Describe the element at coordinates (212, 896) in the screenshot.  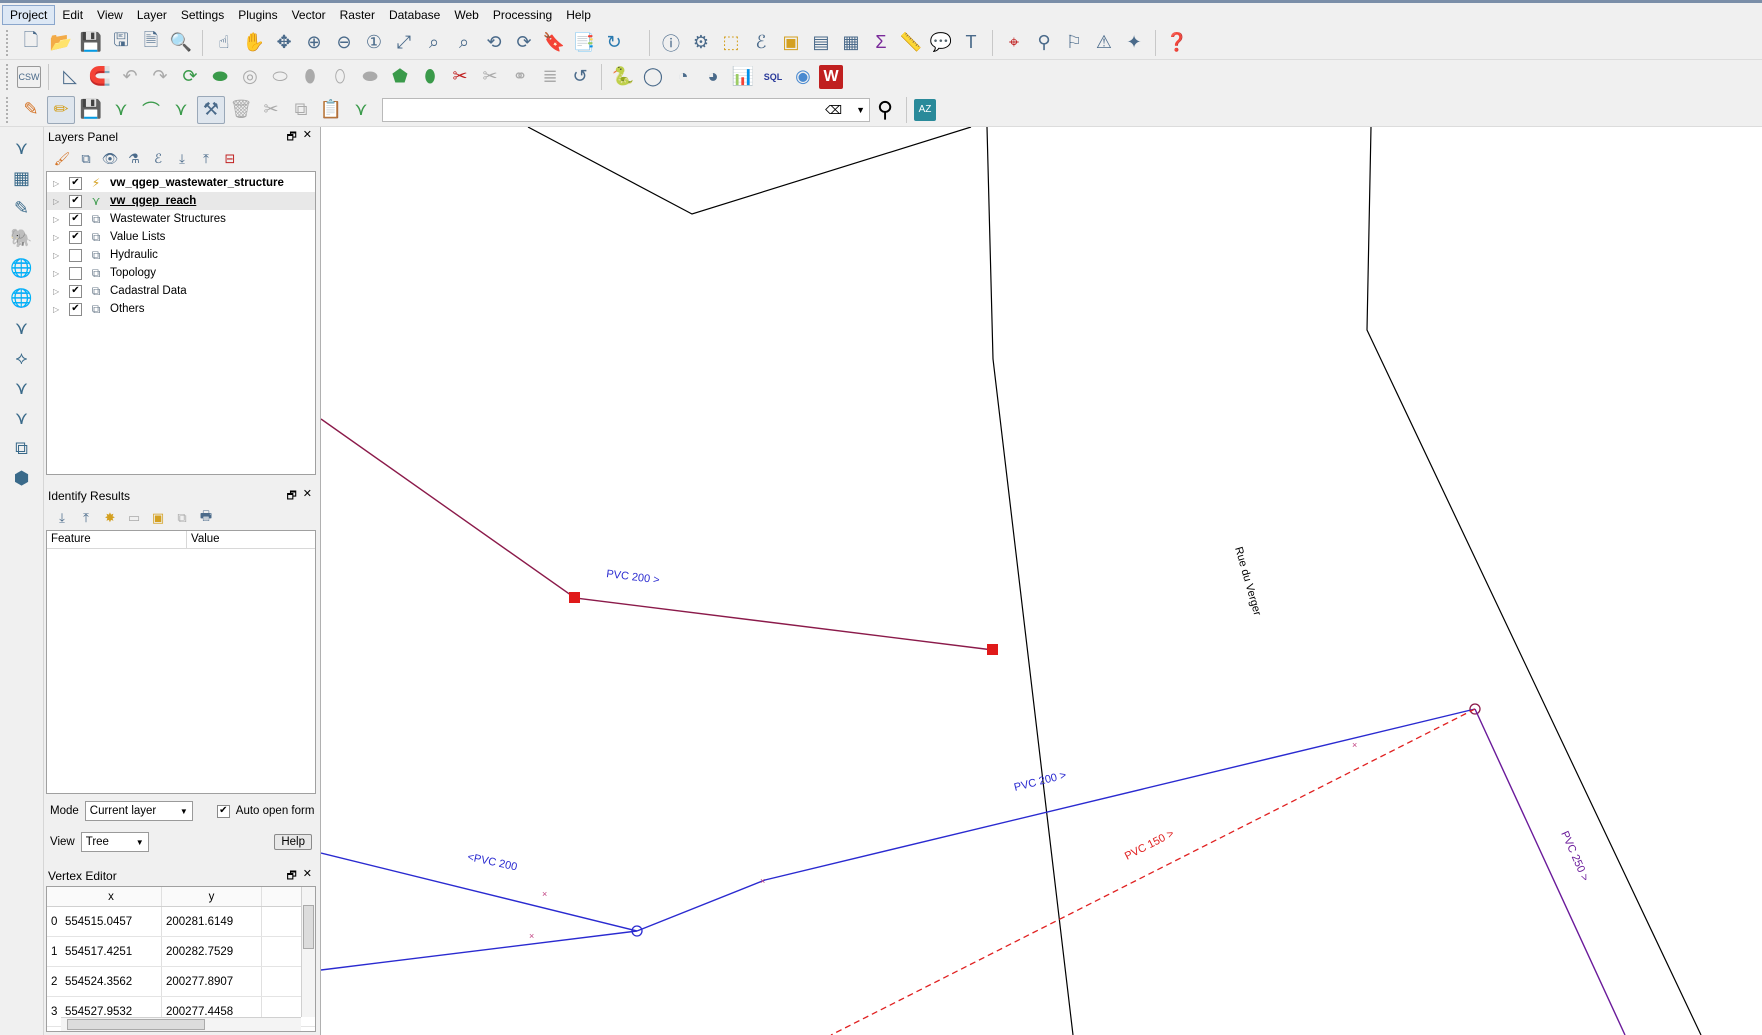
I see `column-header-y: y` at that location.